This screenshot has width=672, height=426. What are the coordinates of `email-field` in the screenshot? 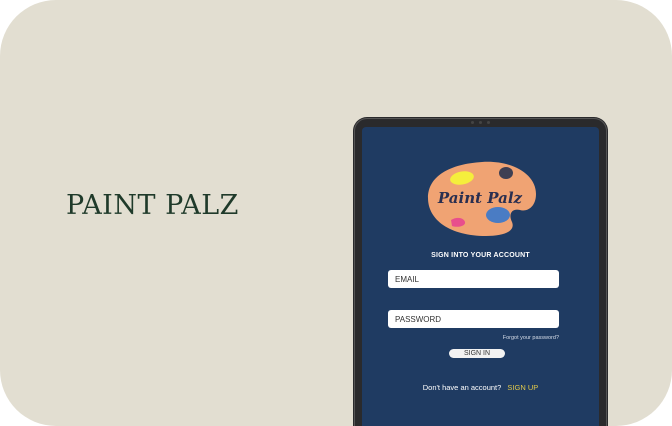 It's located at (473, 279).